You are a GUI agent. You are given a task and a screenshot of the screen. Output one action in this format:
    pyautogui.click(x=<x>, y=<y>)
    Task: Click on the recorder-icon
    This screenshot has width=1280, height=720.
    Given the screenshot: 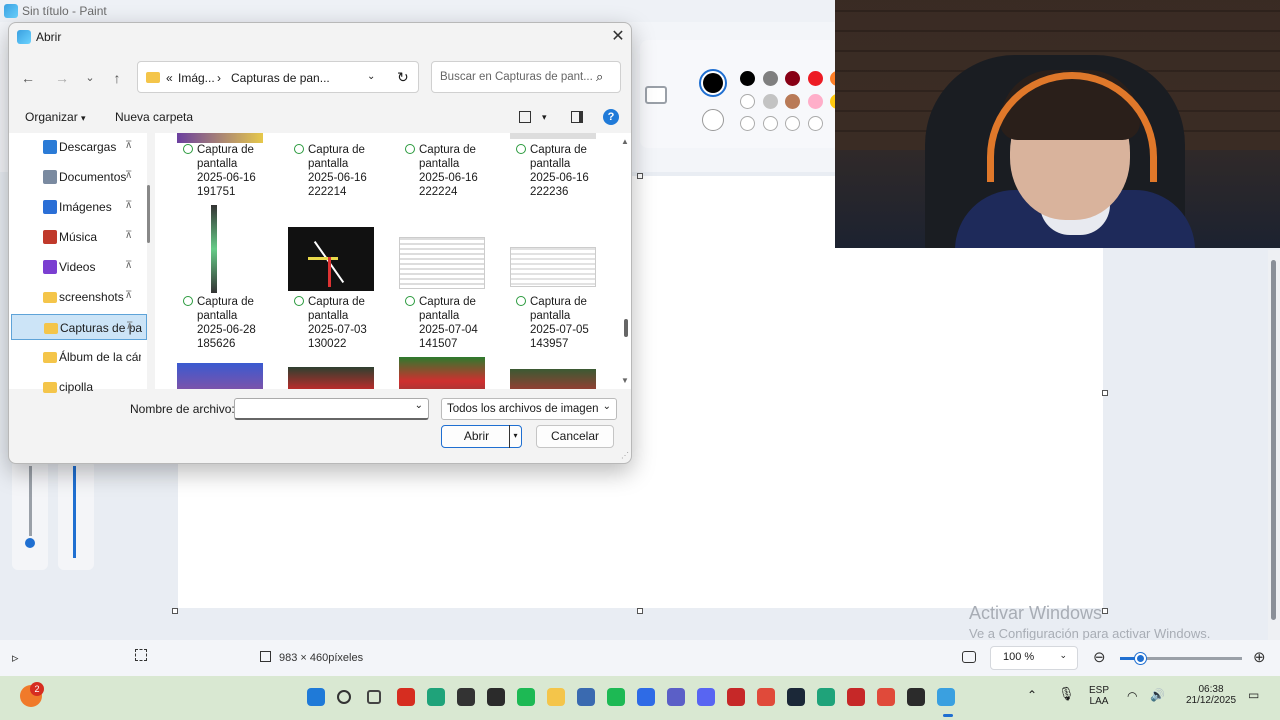 What is the action you would take?
    pyautogui.click(x=736, y=697)
    